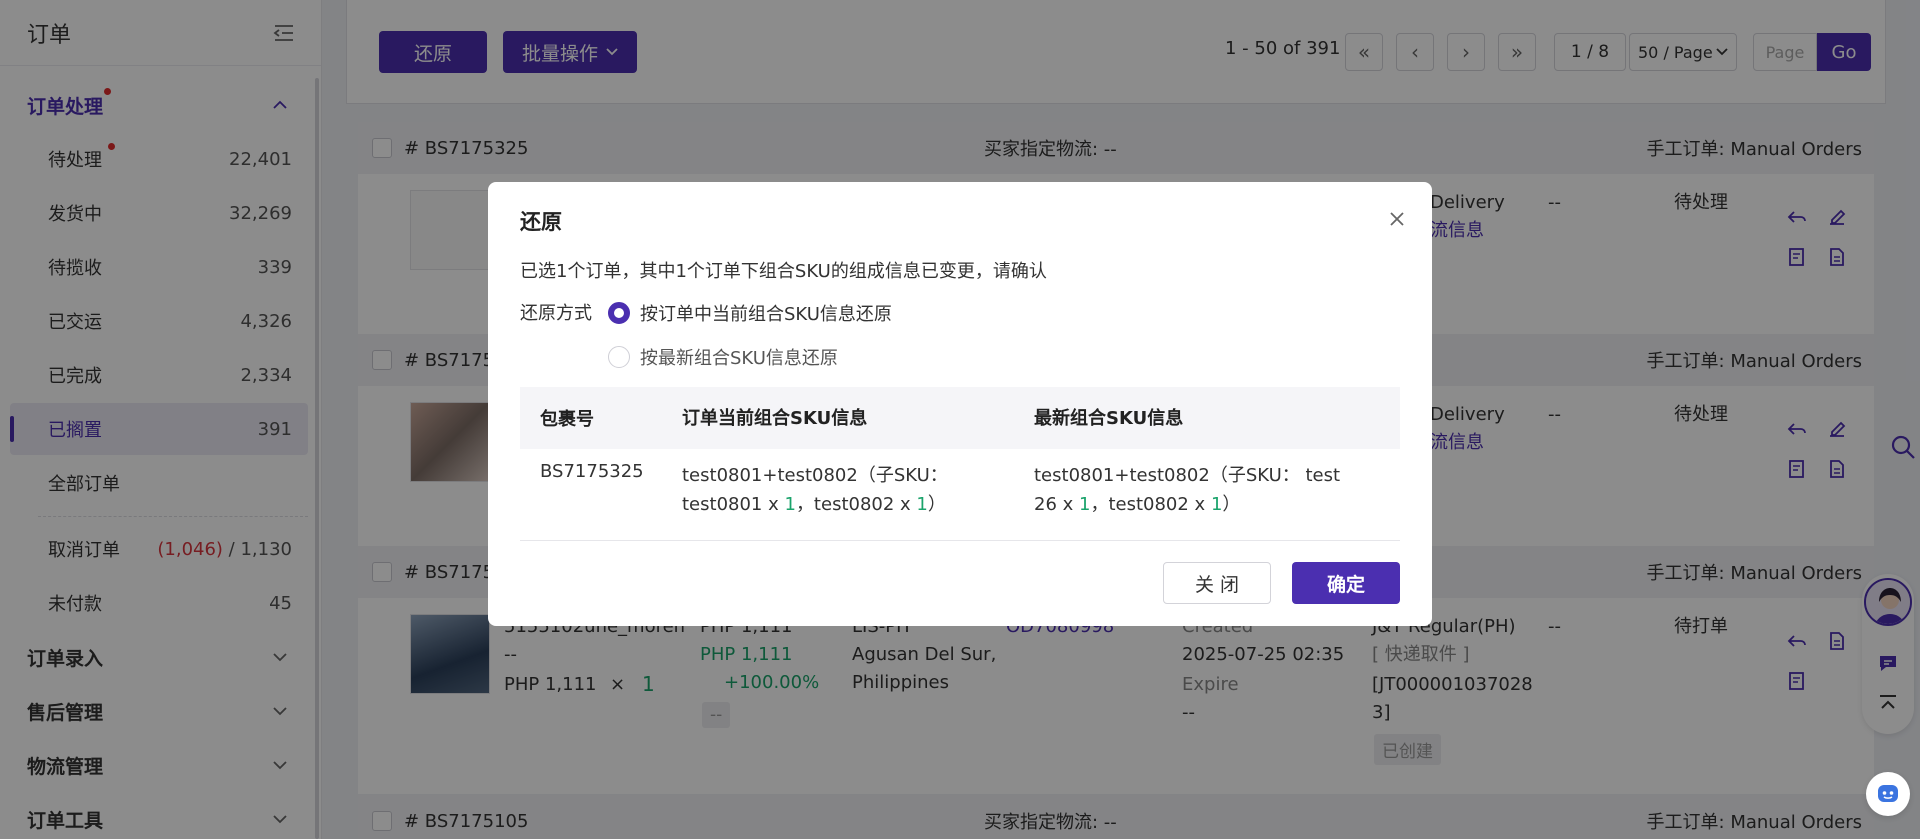  I want to click on sku-text: test0801 x, so click(733, 504).